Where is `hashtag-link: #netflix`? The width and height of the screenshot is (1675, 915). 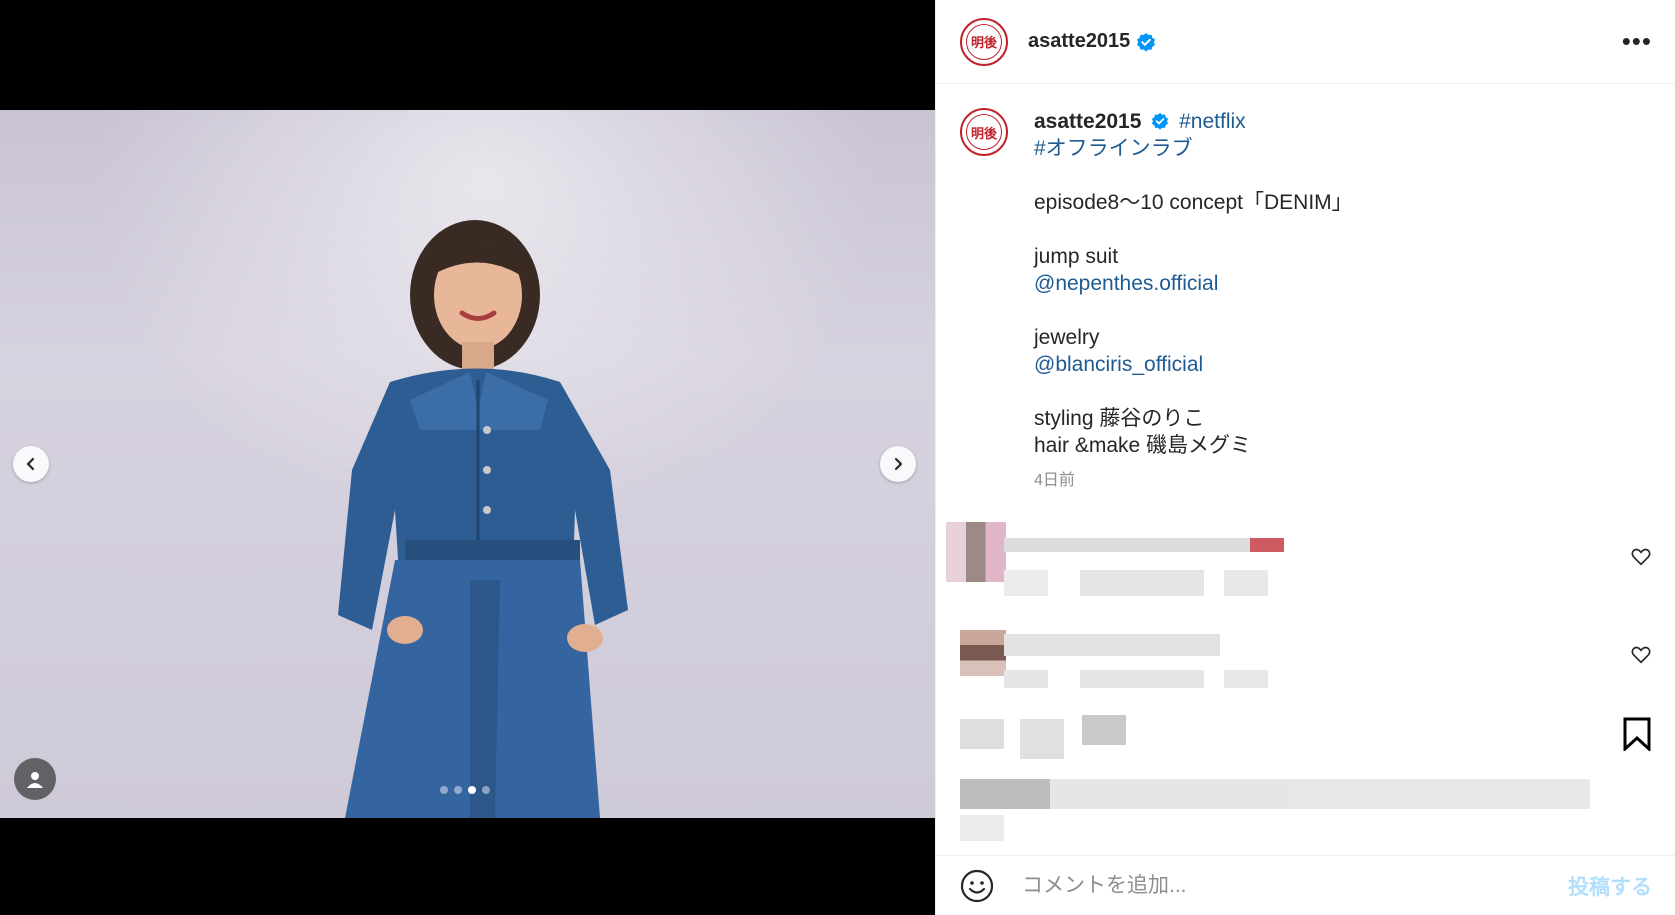
hashtag-link: #netflix is located at coordinates (1212, 121).